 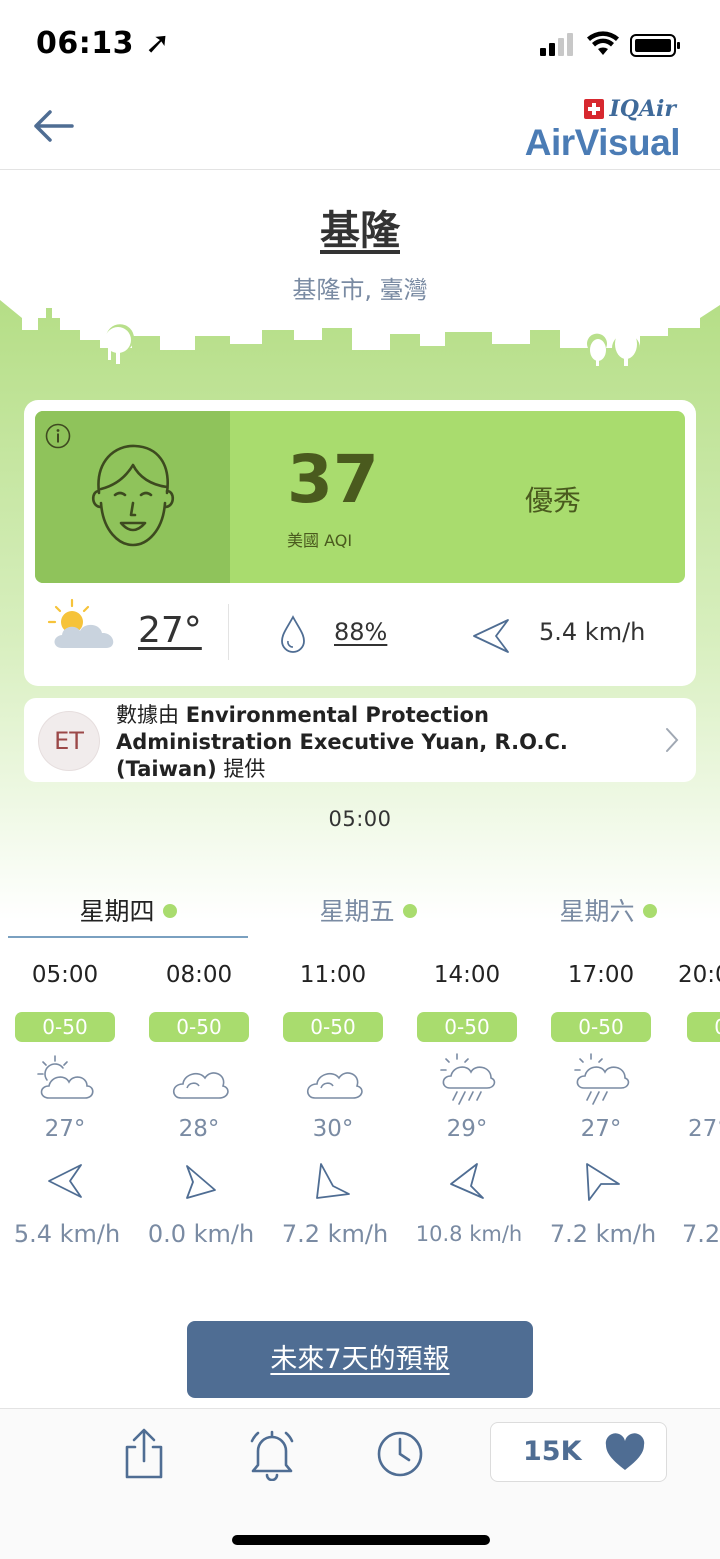 What do you see at coordinates (629, 109) in the screenshot?
I see `logo-iqair: IQAir` at bounding box center [629, 109].